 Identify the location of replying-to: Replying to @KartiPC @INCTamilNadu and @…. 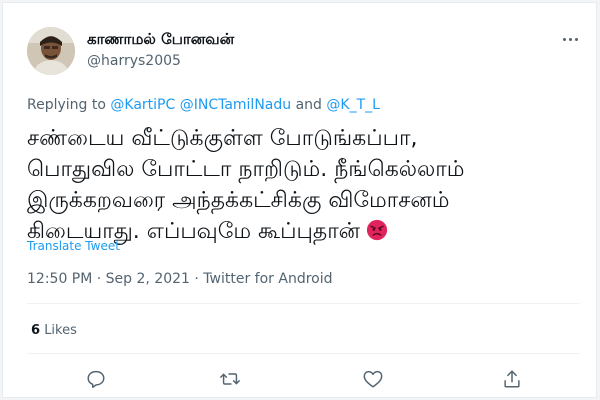
(203, 105).